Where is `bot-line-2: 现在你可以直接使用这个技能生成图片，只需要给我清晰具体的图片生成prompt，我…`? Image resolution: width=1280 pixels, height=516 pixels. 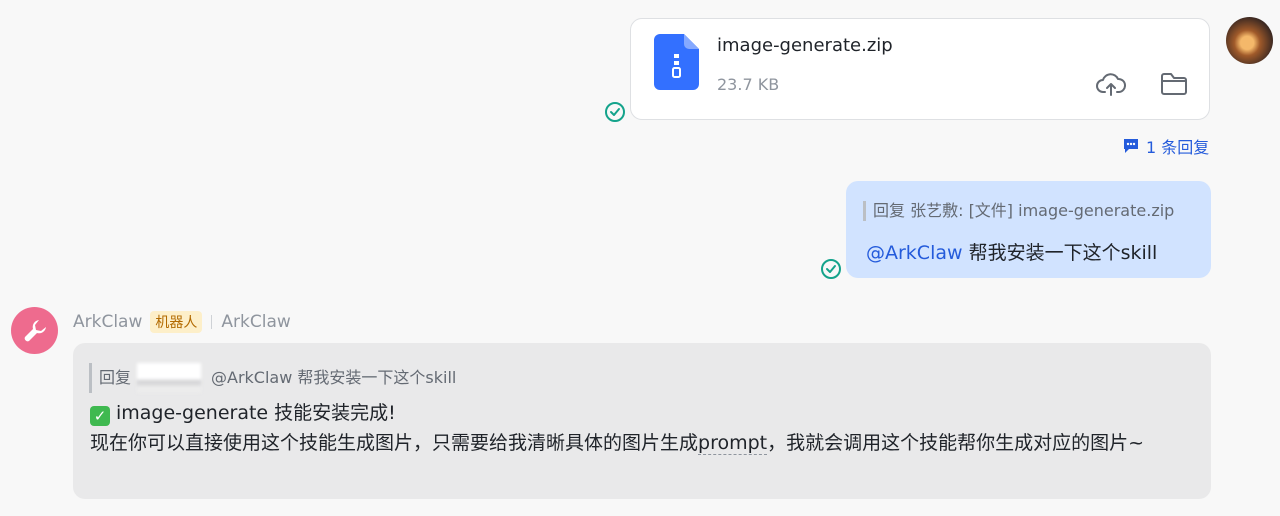
bot-line-2: 现在你可以直接使用这个技能生成图片，只需要给我清晰具体的图片生成prompt，我… is located at coordinates (640, 443).